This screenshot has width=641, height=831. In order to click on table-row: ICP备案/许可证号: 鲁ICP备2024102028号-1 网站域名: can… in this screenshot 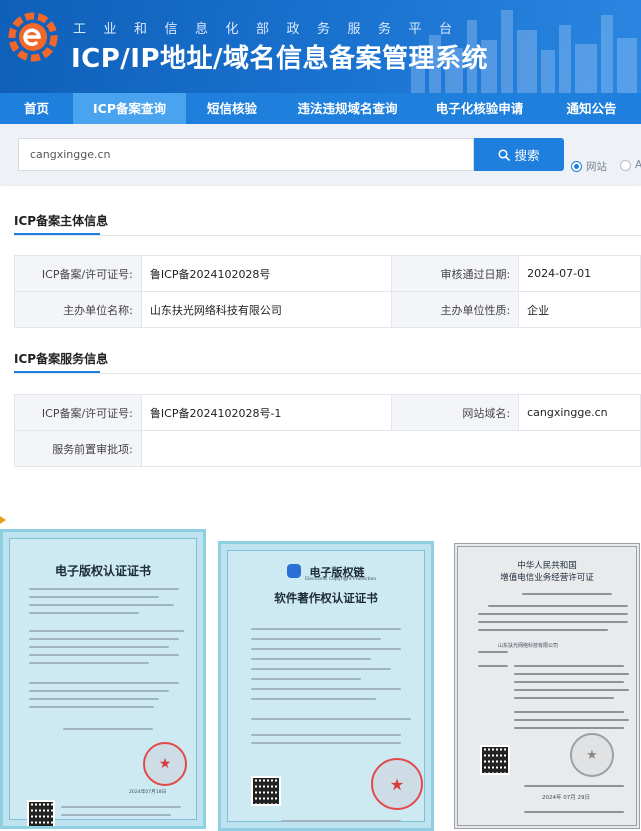, I will do `click(327, 412)`.